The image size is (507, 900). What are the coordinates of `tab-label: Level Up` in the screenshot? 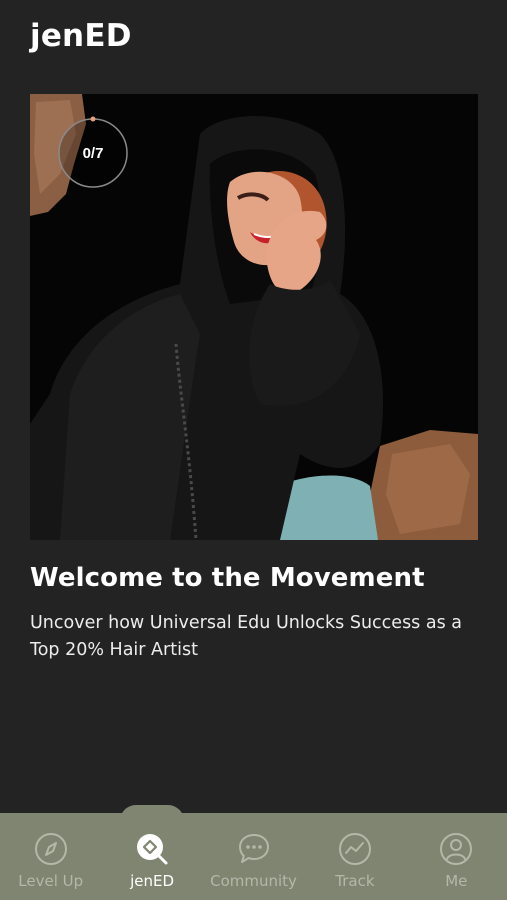 It's located at (51, 881).